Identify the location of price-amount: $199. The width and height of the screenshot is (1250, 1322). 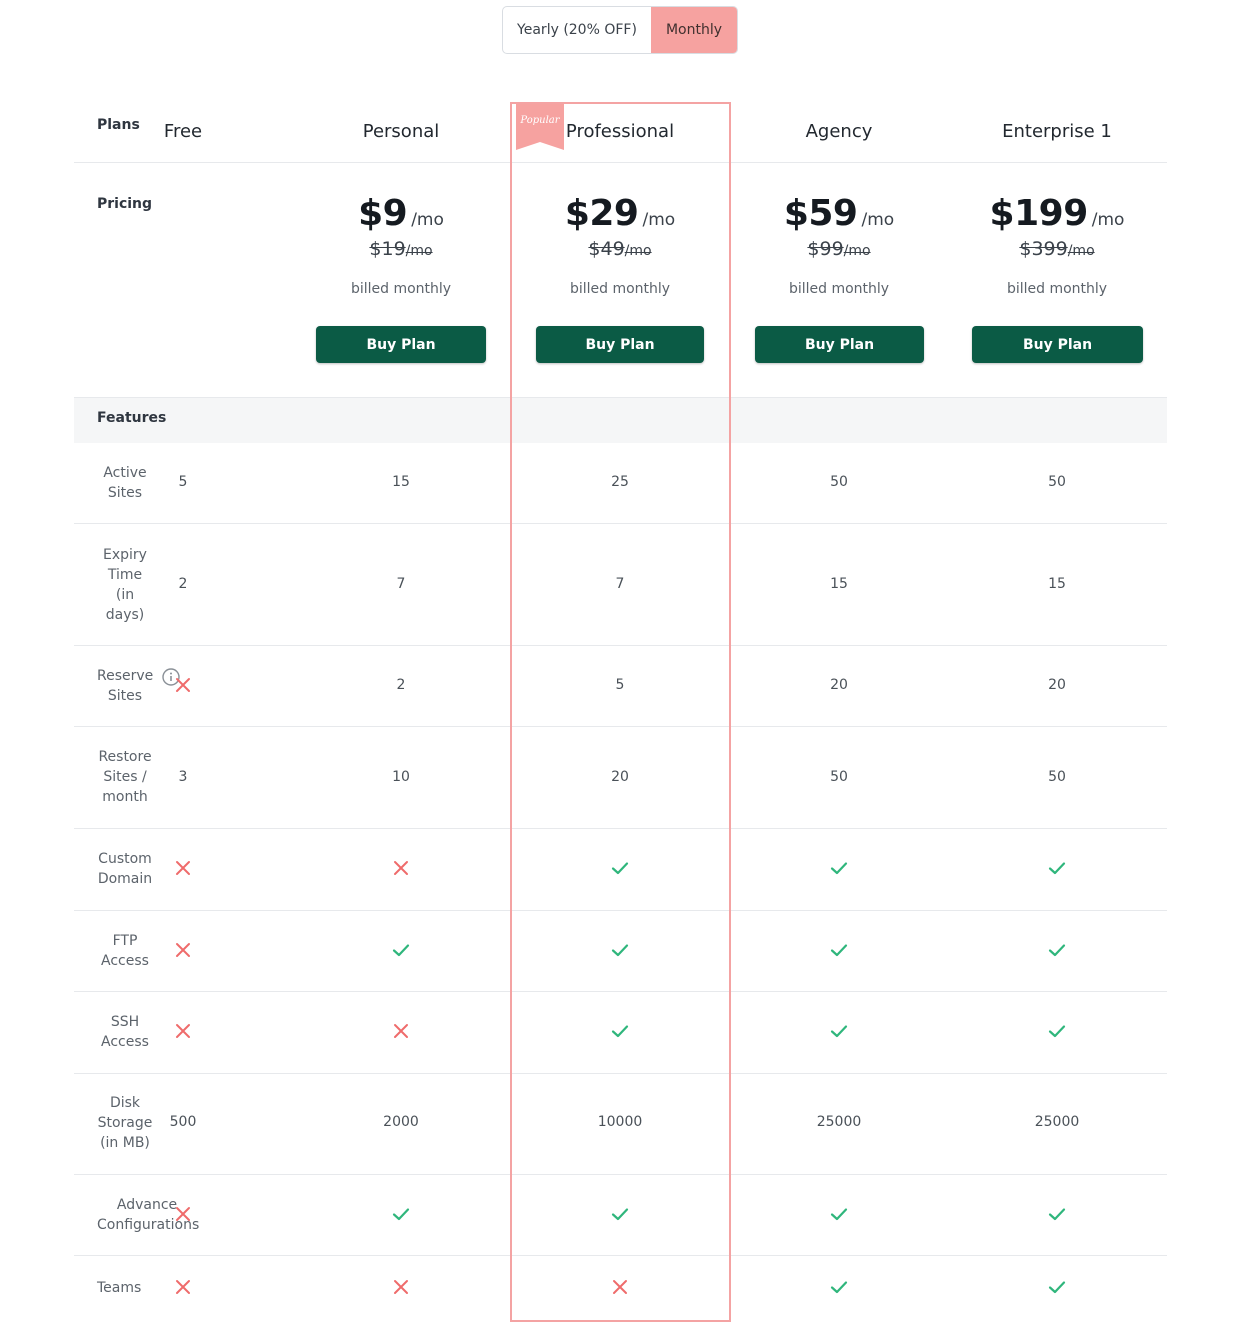
(1039, 213).